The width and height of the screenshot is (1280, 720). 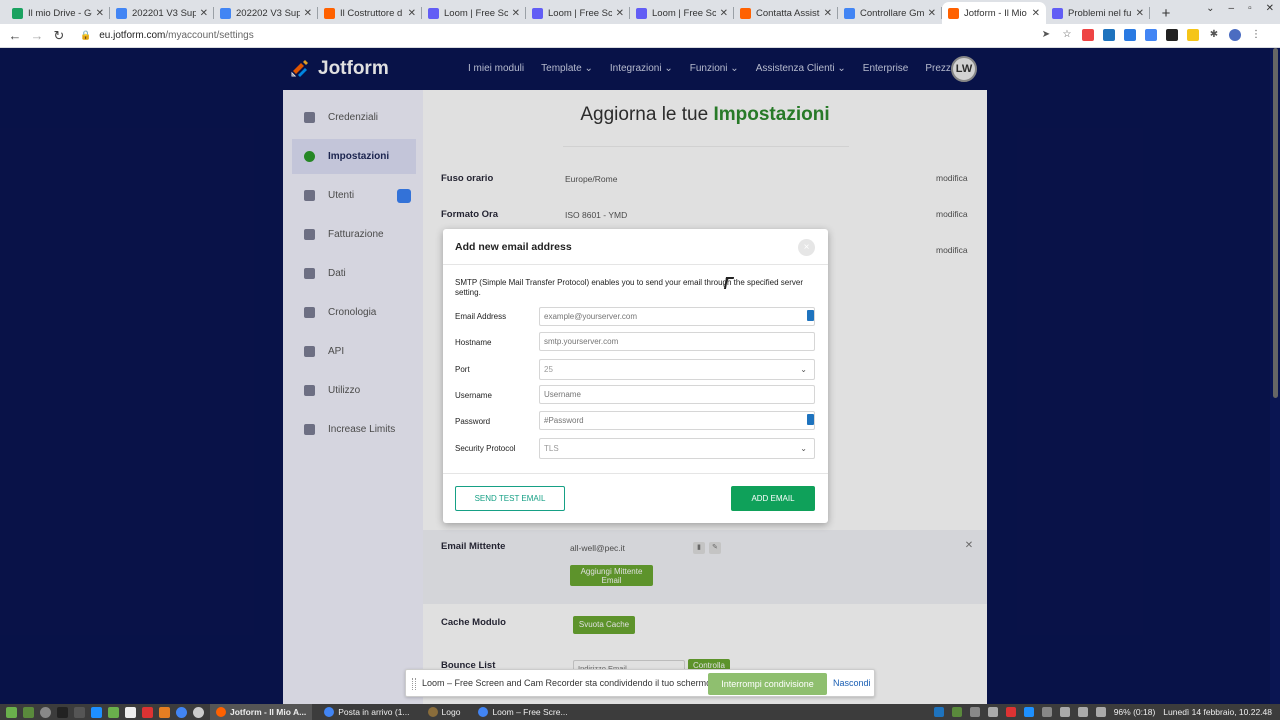 What do you see at coordinates (1217, 712) in the screenshot?
I see `clock: Lunedì 14 febbraio, 10.22.48` at bounding box center [1217, 712].